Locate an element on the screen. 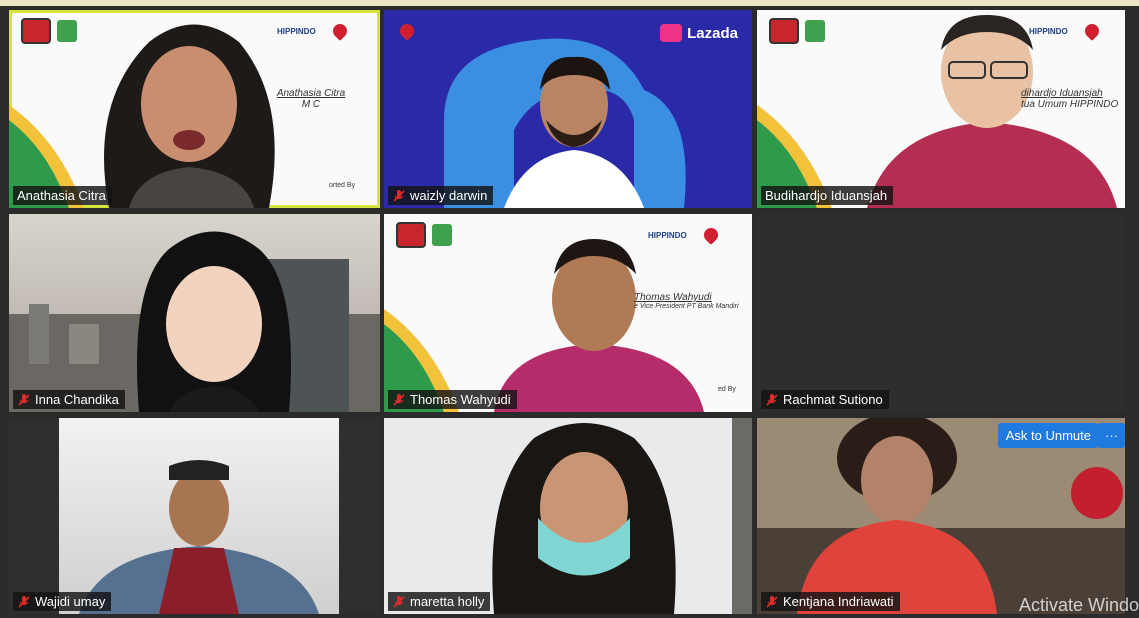 The image size is (1139, 618). person-inna is located at coordinates (214, 321).